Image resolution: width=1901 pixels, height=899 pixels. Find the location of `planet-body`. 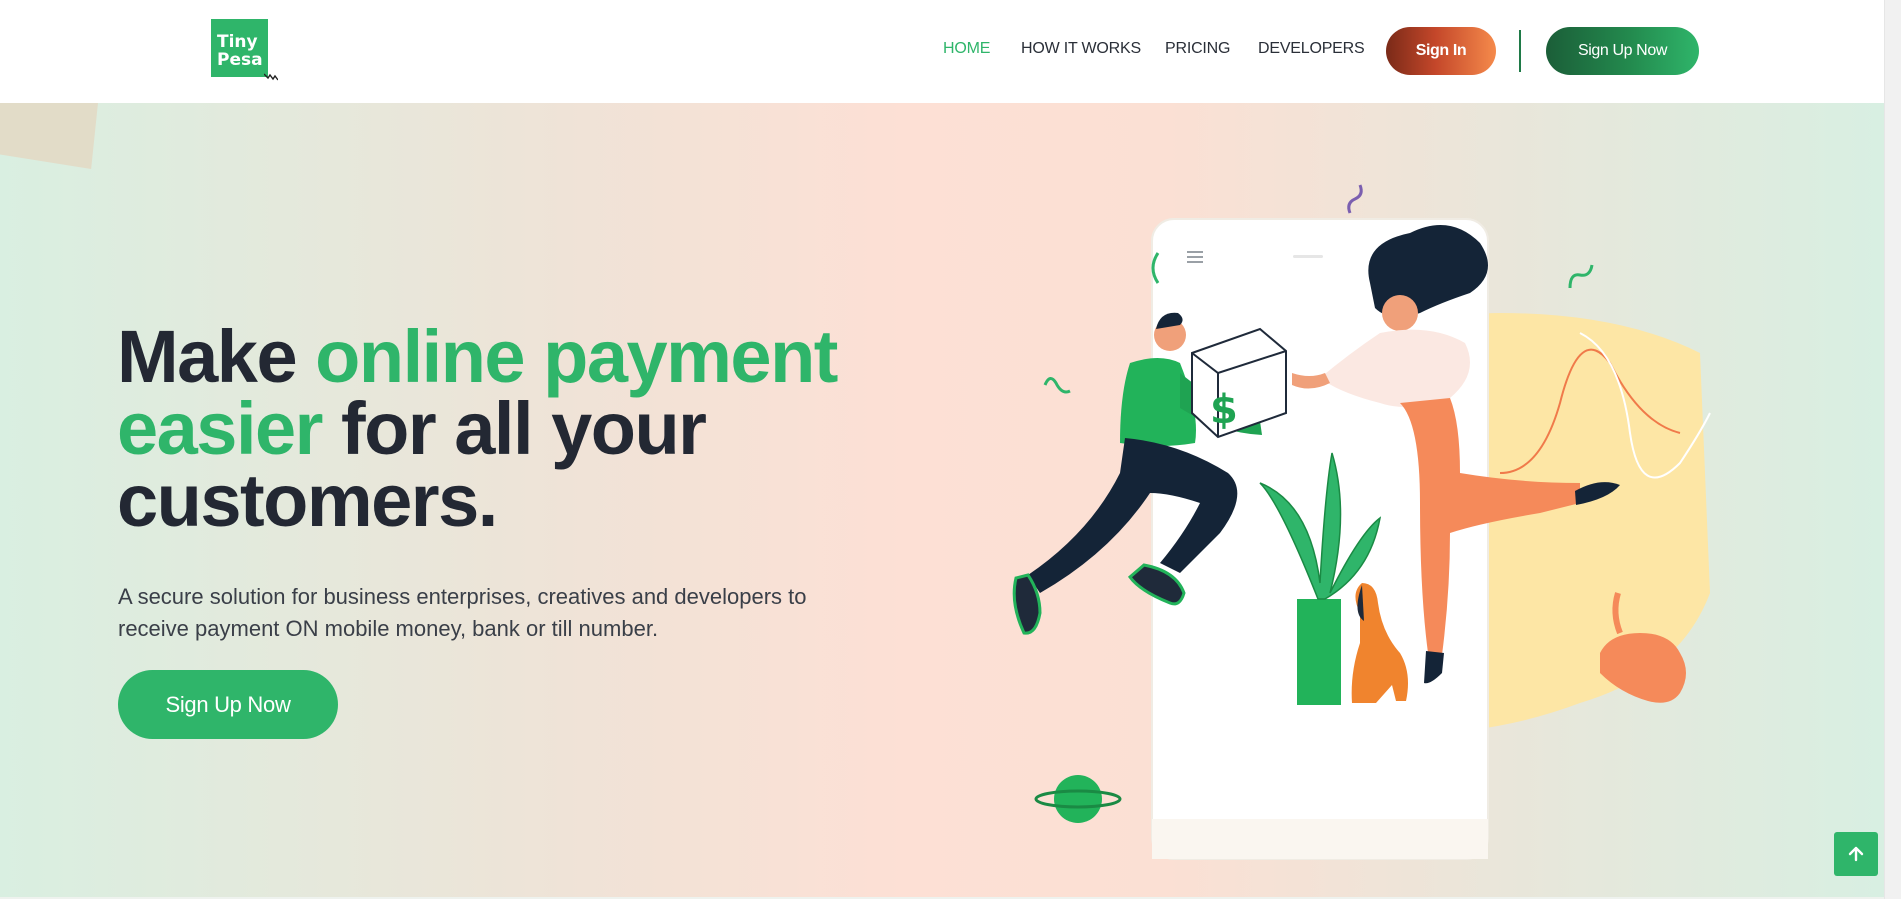

planet-body is located at coordinates (1078, 799).